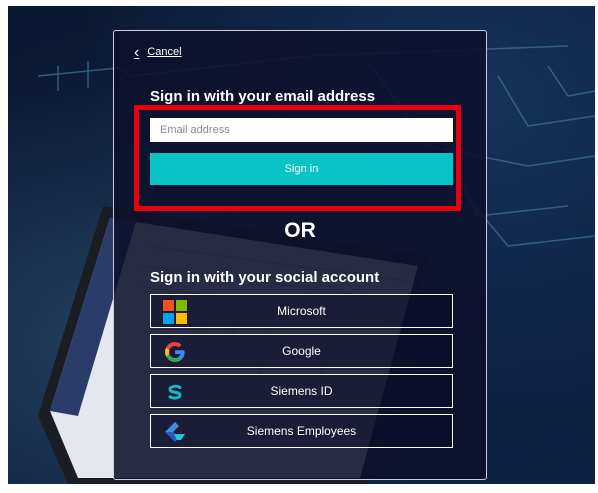 Image resolution: width=598 pixels, height=493 pixels. I want to click on siemens-id-button: Siemens ID, so click(301, 391).